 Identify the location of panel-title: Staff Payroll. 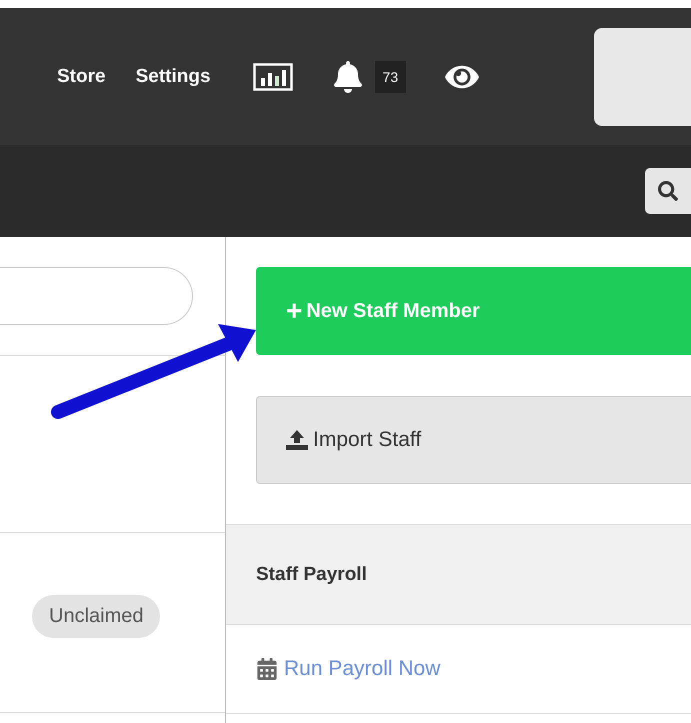
(311, 575).